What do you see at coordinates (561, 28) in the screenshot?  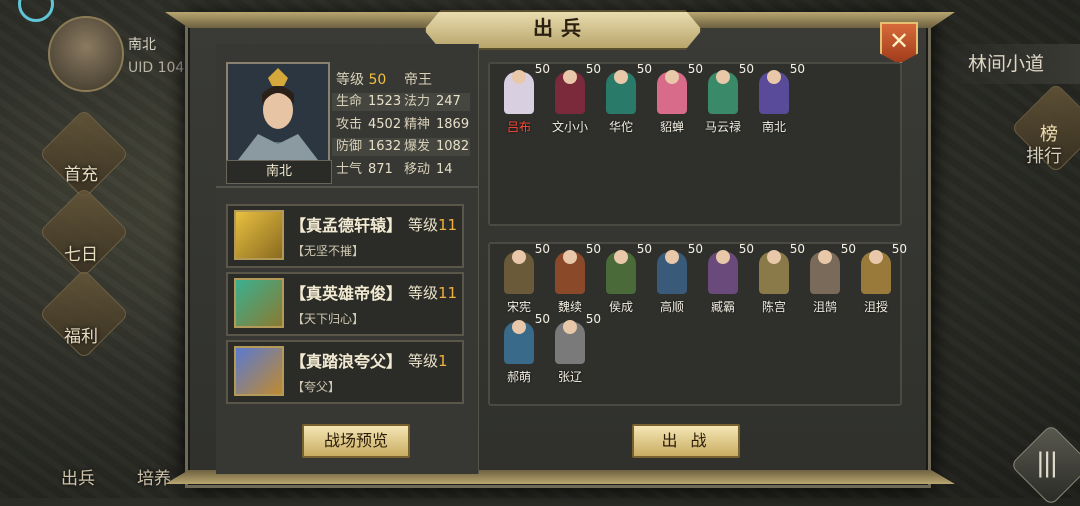 I see `dialog-title: 出兵` at bounding box center [561, 28].